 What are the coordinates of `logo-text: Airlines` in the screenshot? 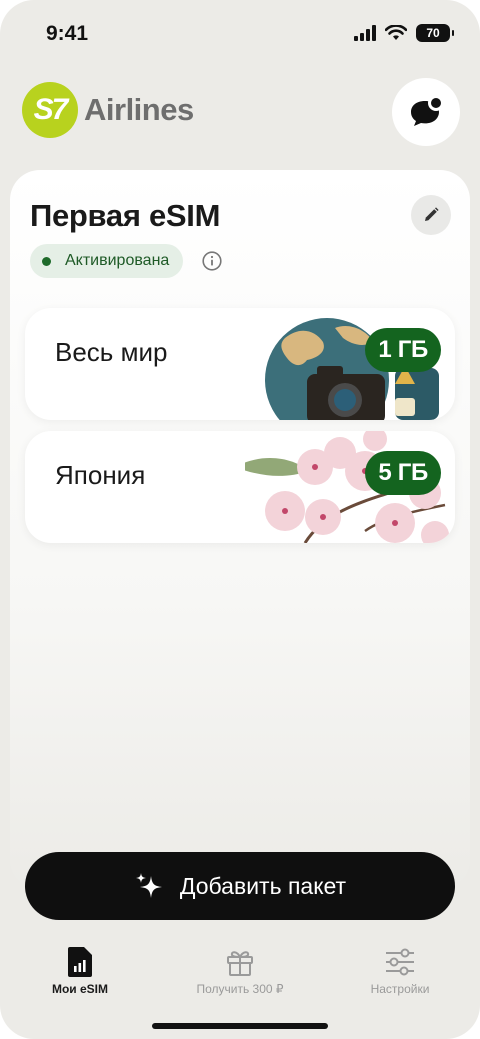 It's located at (139, 109).